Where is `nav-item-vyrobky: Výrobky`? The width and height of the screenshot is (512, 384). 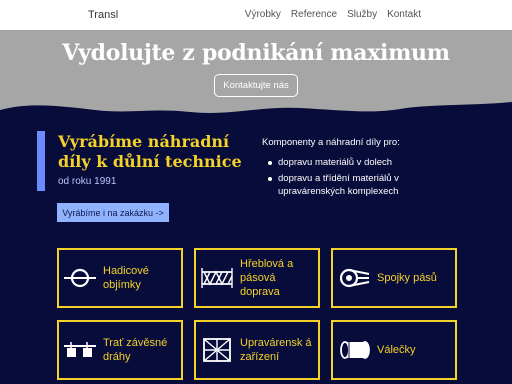 nav-item-vyrobky: Výrobky is located at coordinates (263, 14).